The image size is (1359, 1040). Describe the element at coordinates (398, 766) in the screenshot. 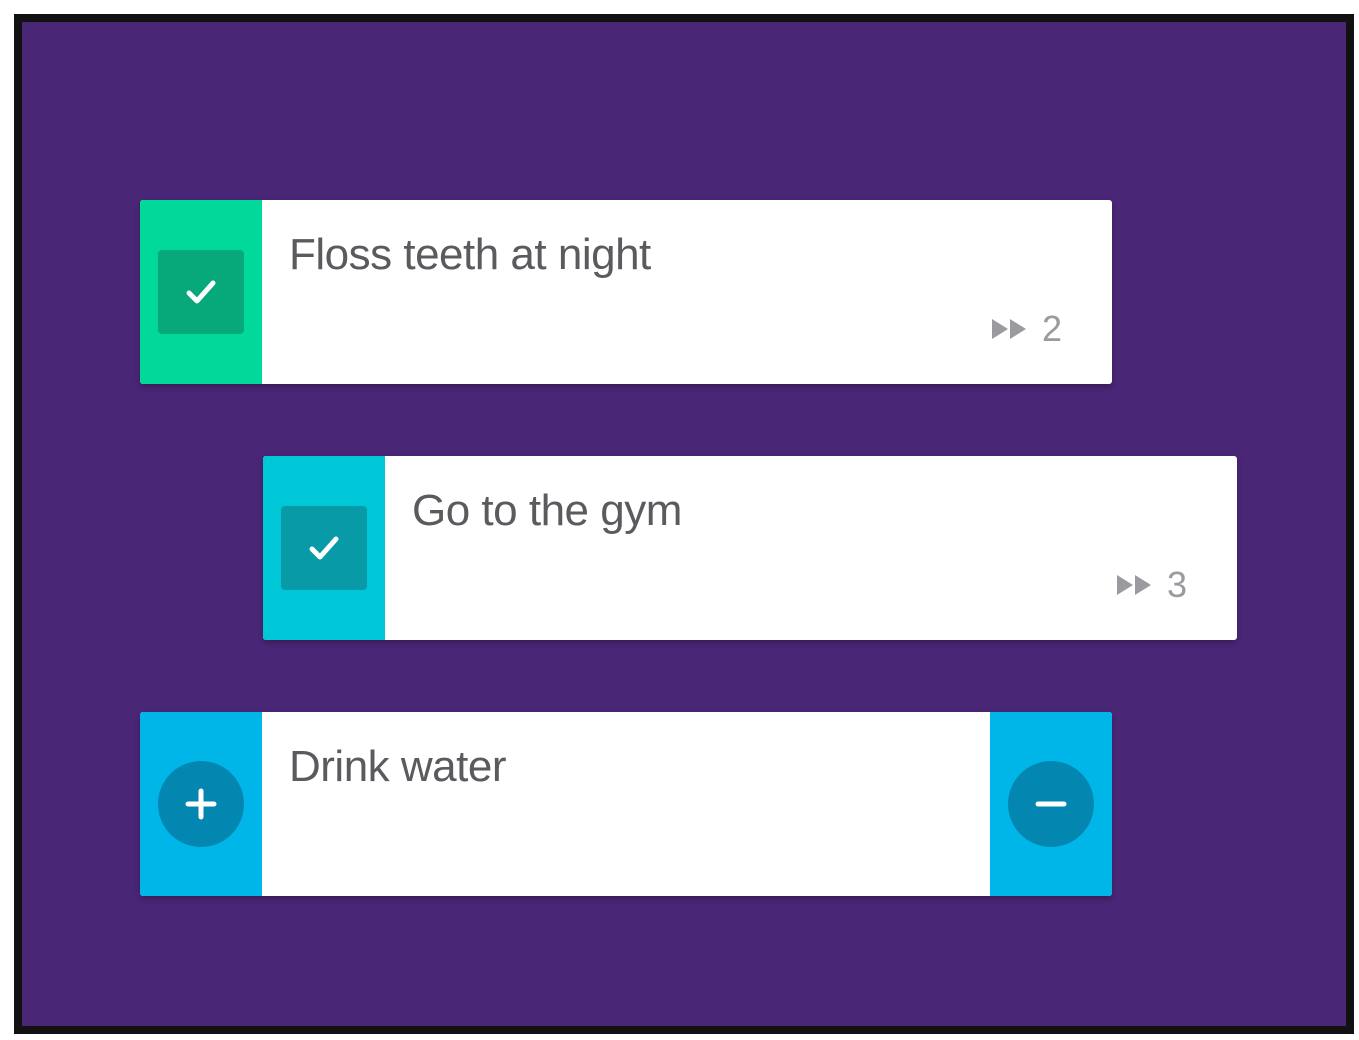

I see `habit-title: Drink water` at that location.